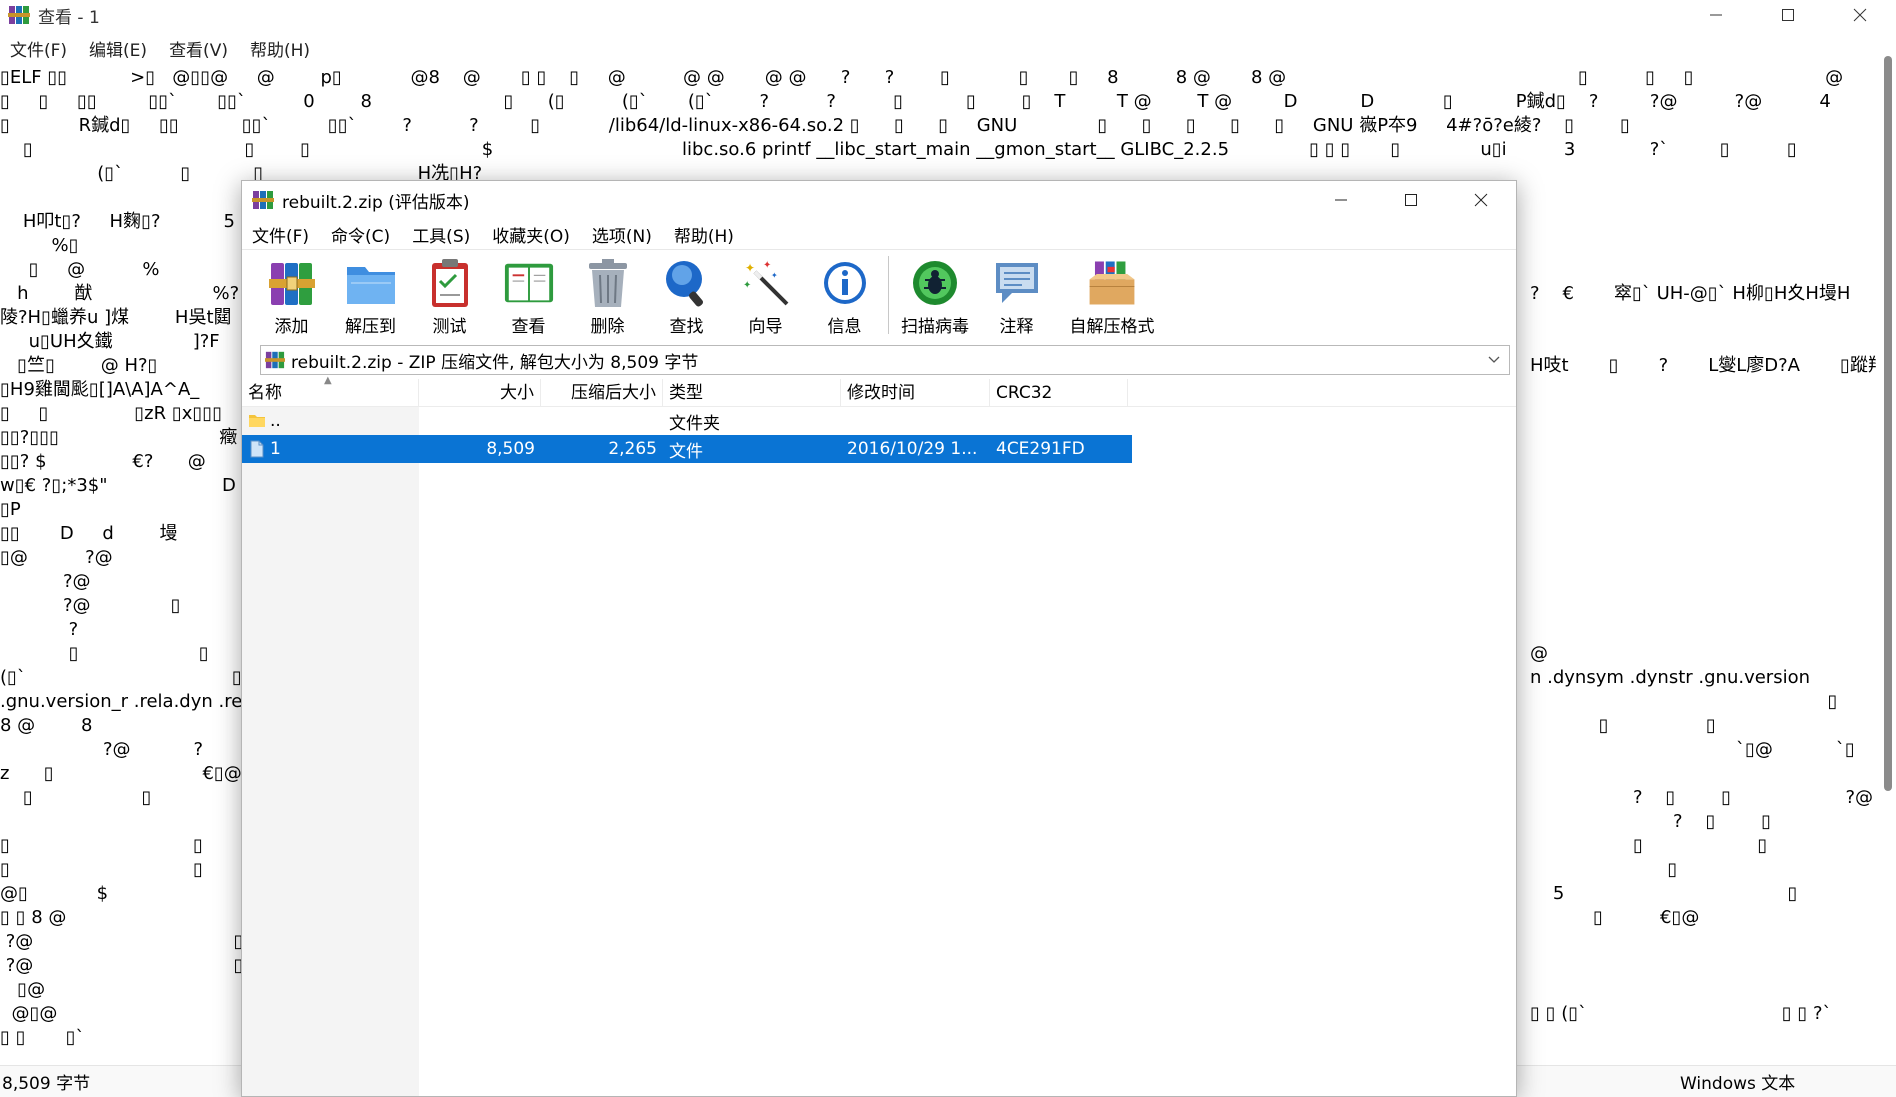 This screenshot has width=1896, height=1097. I want to click on maximize-button, so click(1788, 15).